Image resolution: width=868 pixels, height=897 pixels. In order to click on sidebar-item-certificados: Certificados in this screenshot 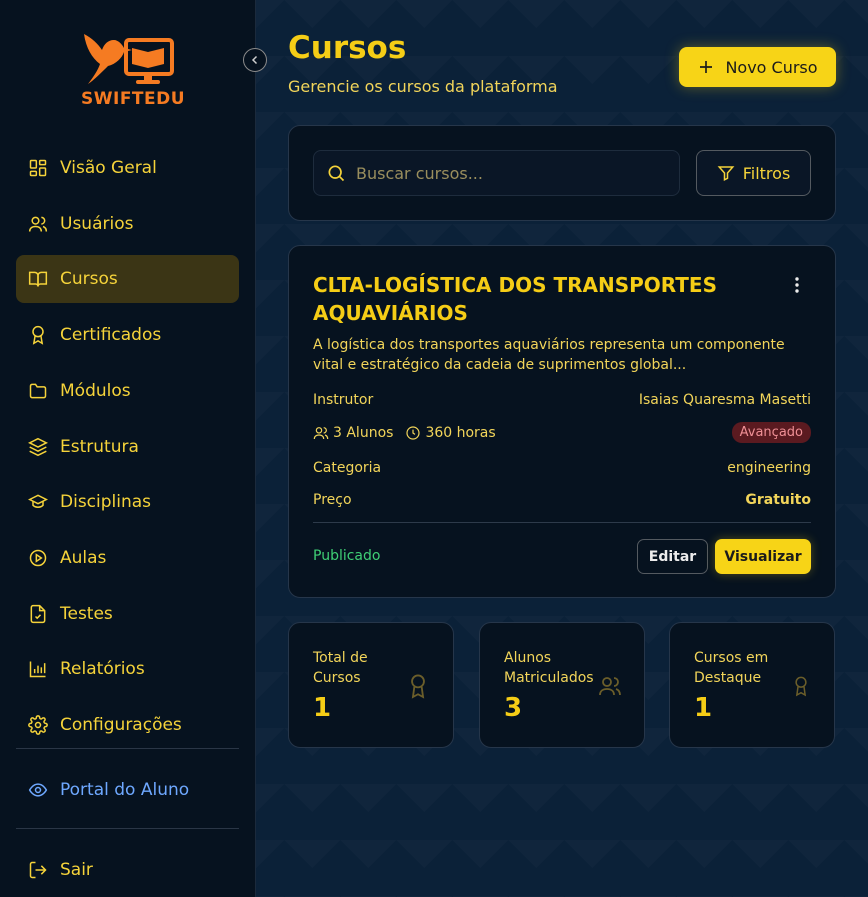, I will do `click(127, 335)`.